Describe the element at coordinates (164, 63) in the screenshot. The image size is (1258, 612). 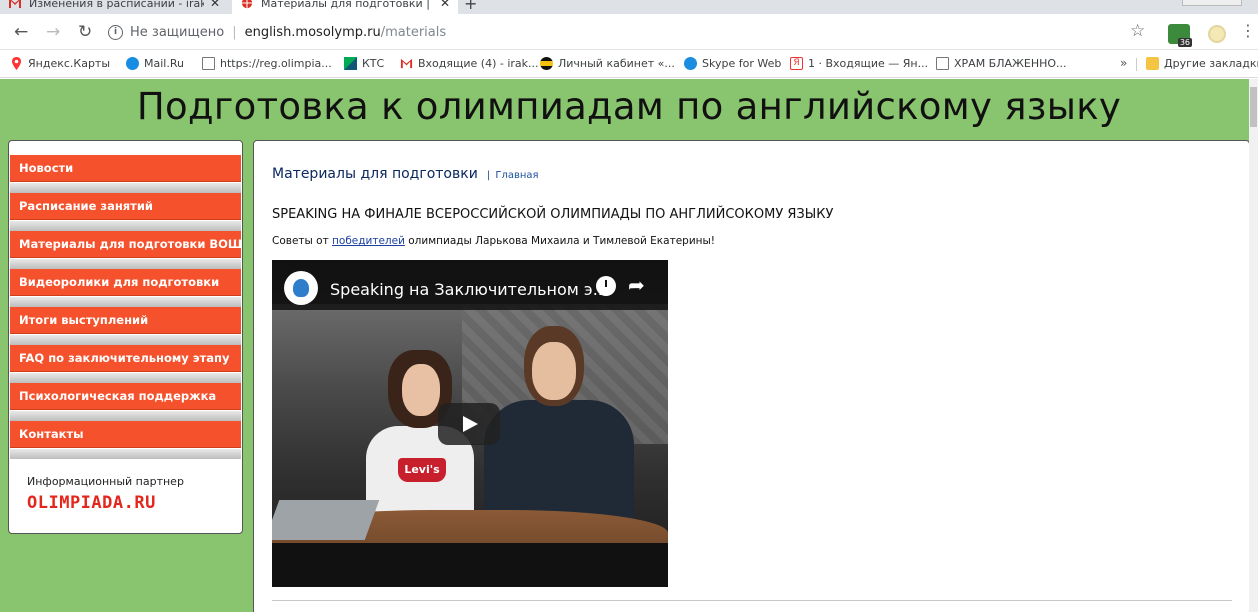
I see `bookmark-label: Mail.Ru` at that location.